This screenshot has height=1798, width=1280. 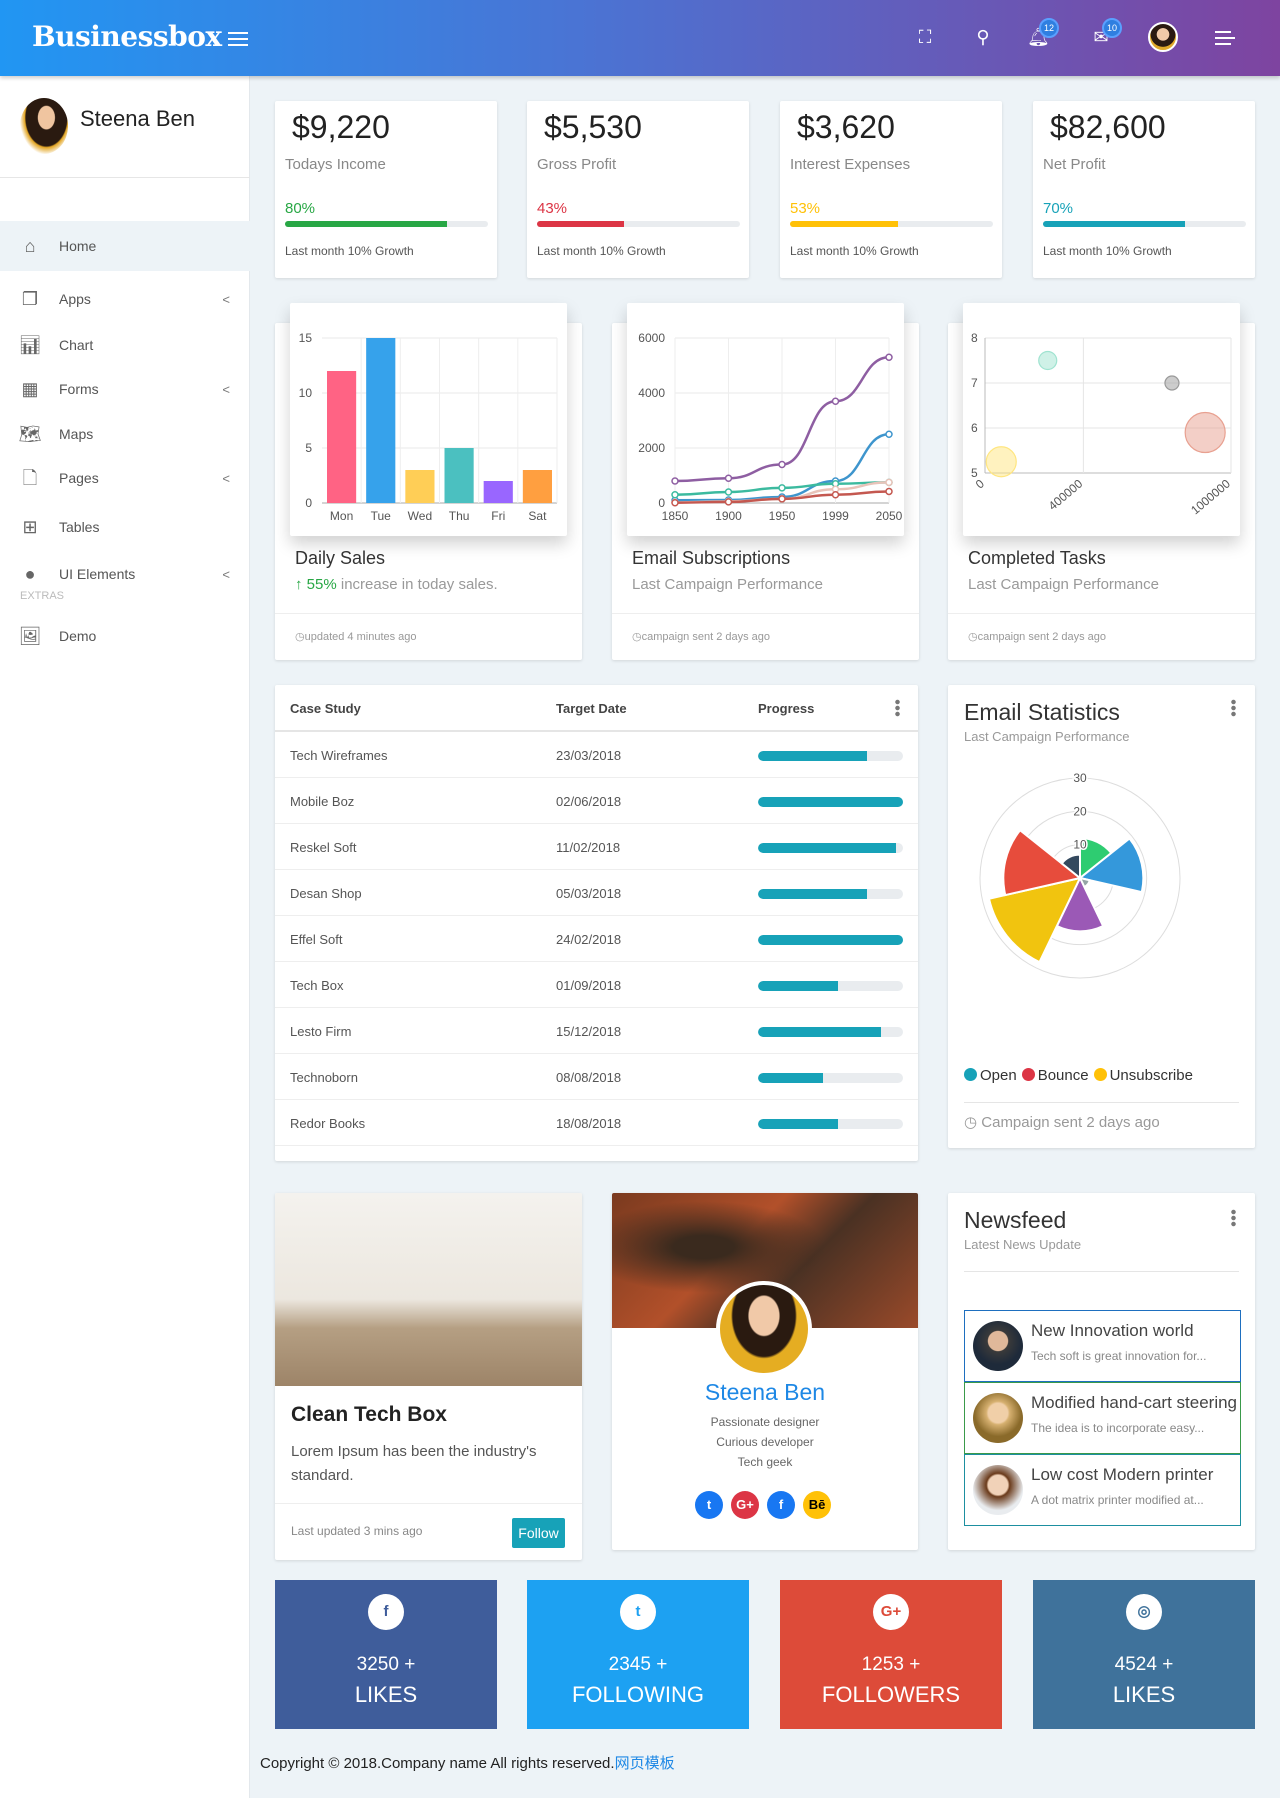 What do you see at coordinates (745, 1505) in the screenshot?
I see `google-plus-icon: G+` at bounding box center [745, 1505].